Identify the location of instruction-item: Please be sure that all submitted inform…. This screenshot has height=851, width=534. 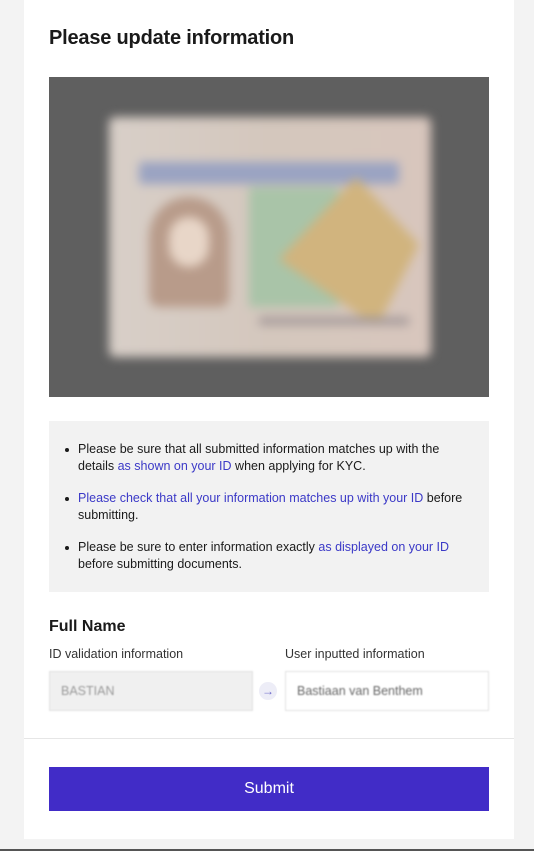
(271, 458).